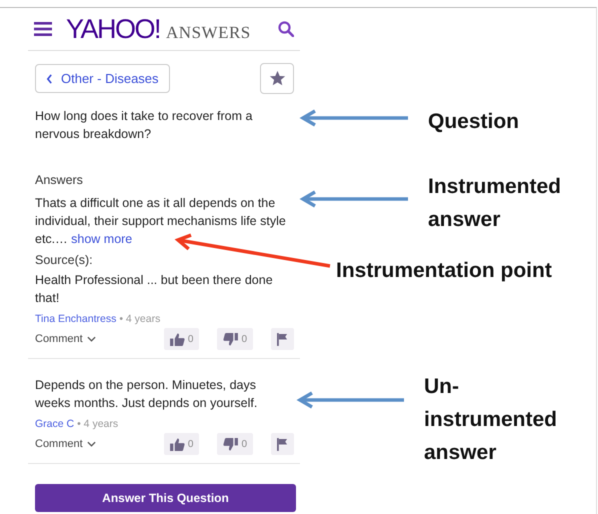 This screenshot has width=598, height=514. What do you see at coordinates (161, 221) in the screenshot?
I see `answer-text: Thats a difficult one as it all depends on the individual, their support mechanisms life style etc.… show more` at bounding box center [161, 221].